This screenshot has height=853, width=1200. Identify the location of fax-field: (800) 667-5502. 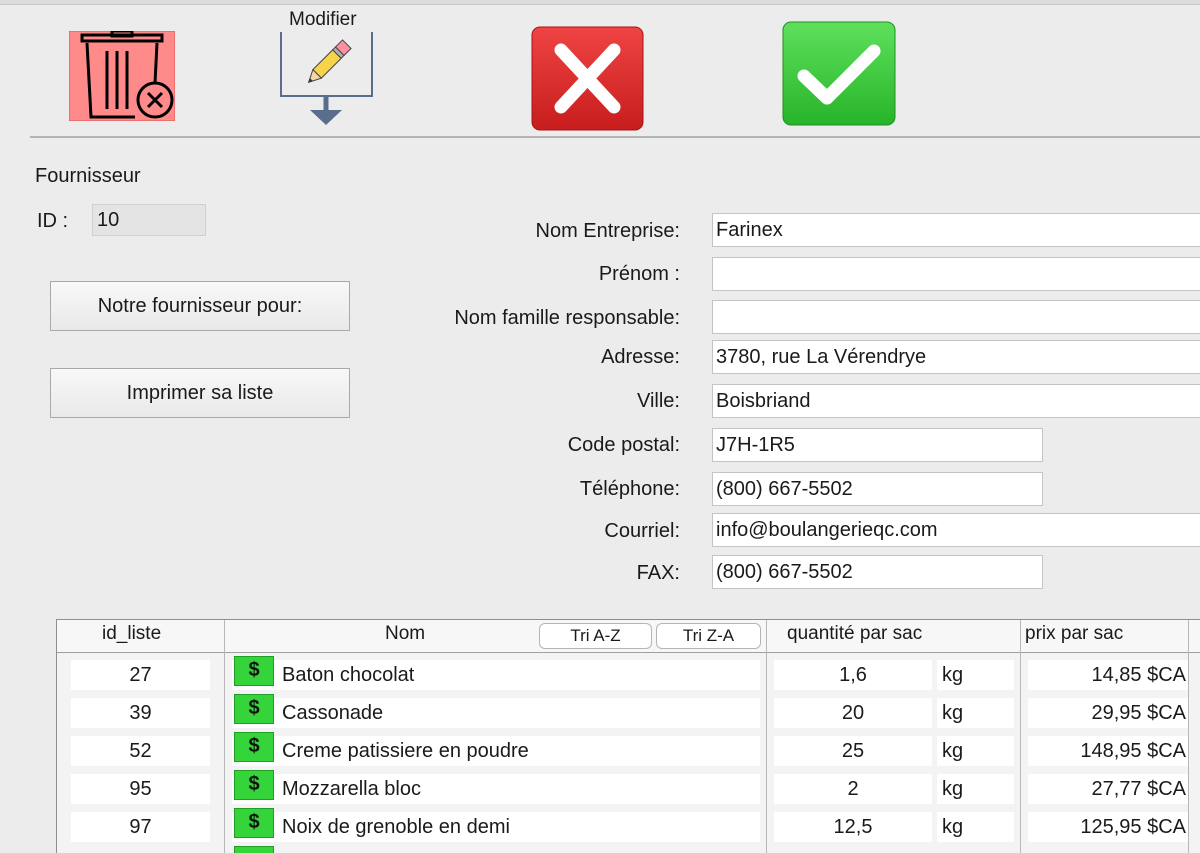
(877, 572).